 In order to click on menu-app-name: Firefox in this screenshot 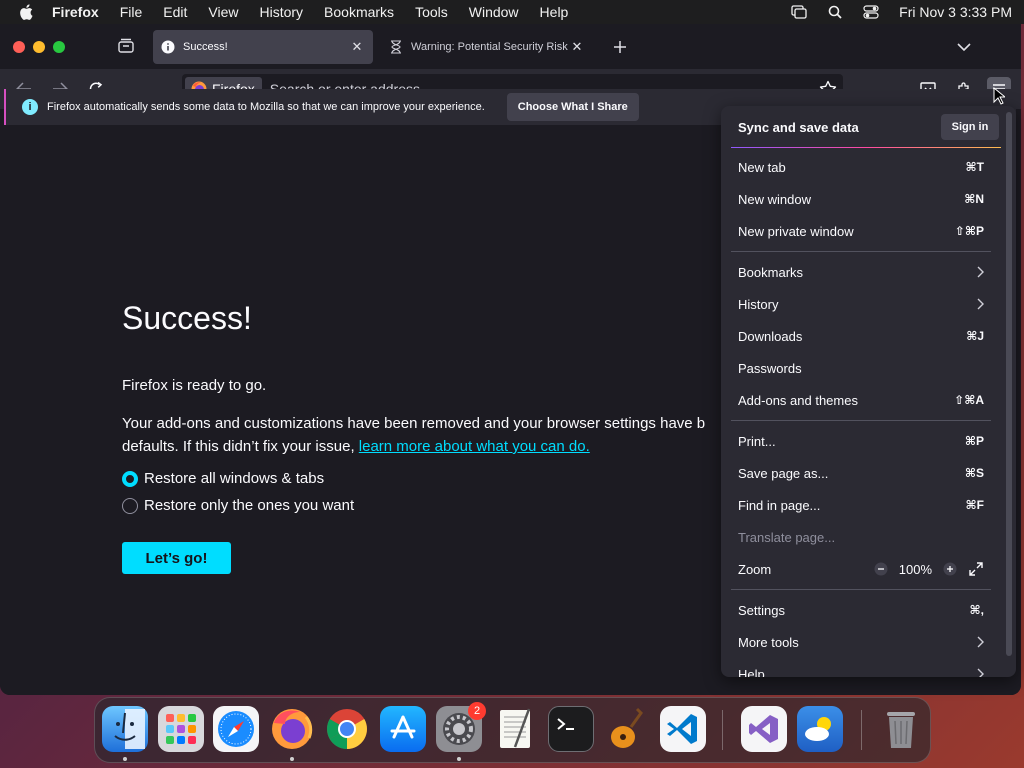, I will do `click(75, 12)`.